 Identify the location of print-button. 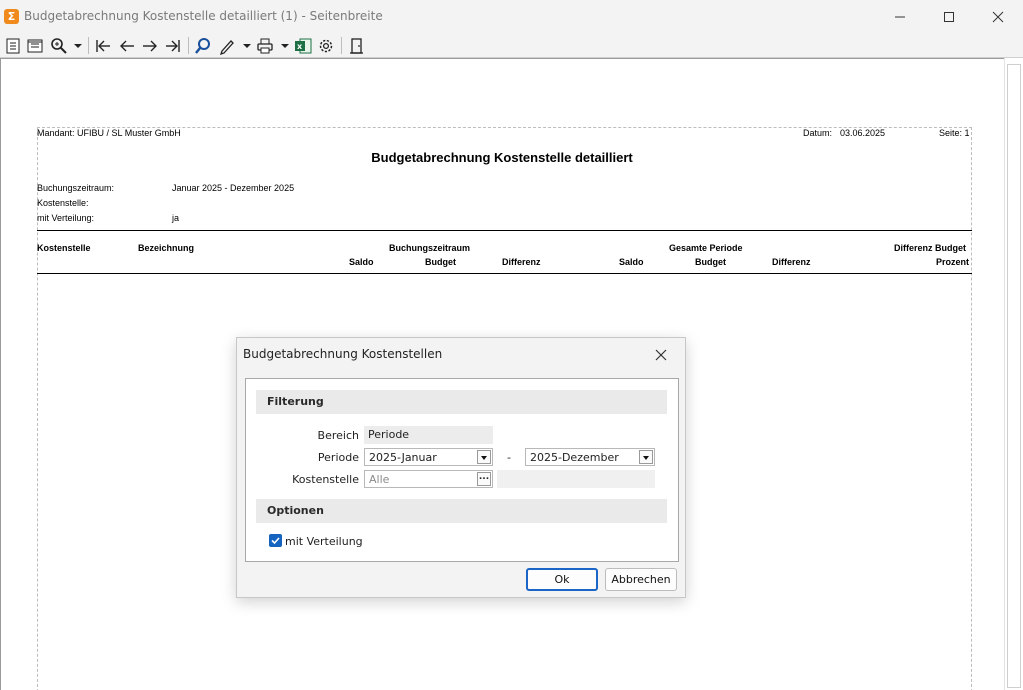
(265, 46).